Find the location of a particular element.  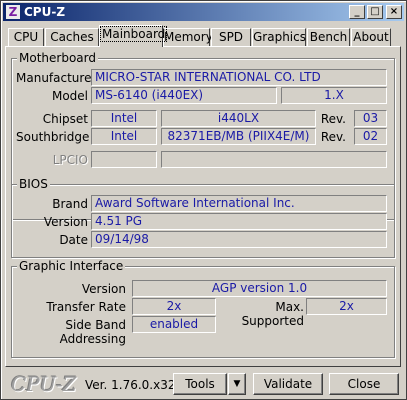

close-window-button: × is located at coordinates (394, 12).